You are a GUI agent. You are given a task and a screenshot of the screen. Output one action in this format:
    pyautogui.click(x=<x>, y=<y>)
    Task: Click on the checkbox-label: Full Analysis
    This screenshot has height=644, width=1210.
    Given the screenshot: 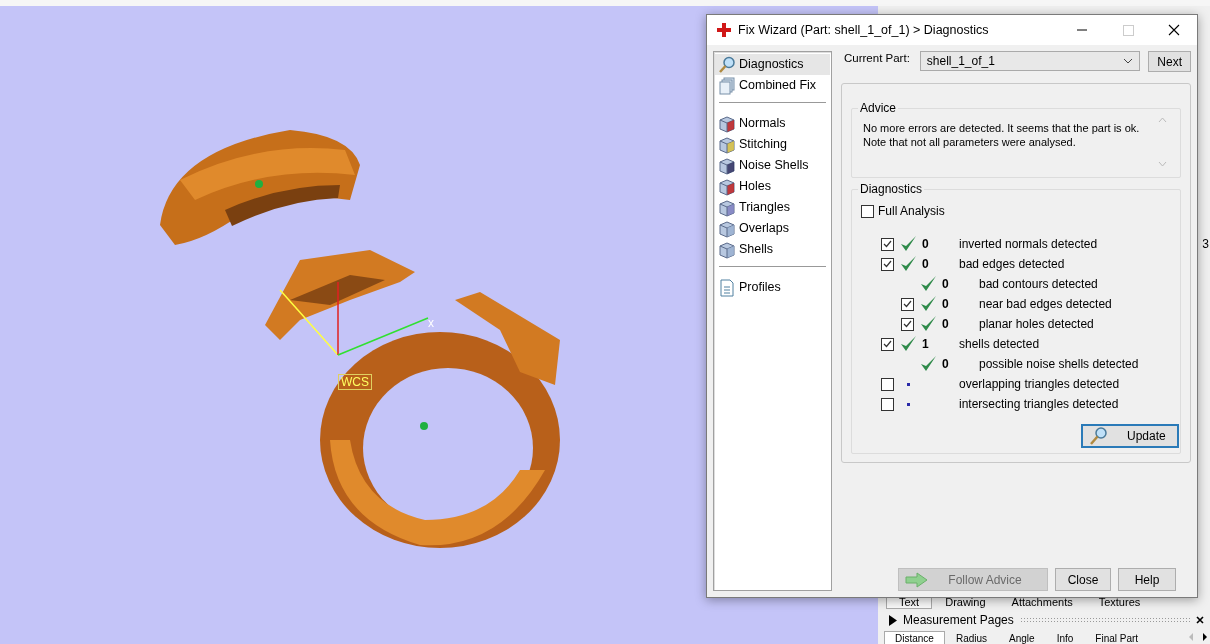 What is the action you would take?
    pyautogui.click(x=911, y=211)
    